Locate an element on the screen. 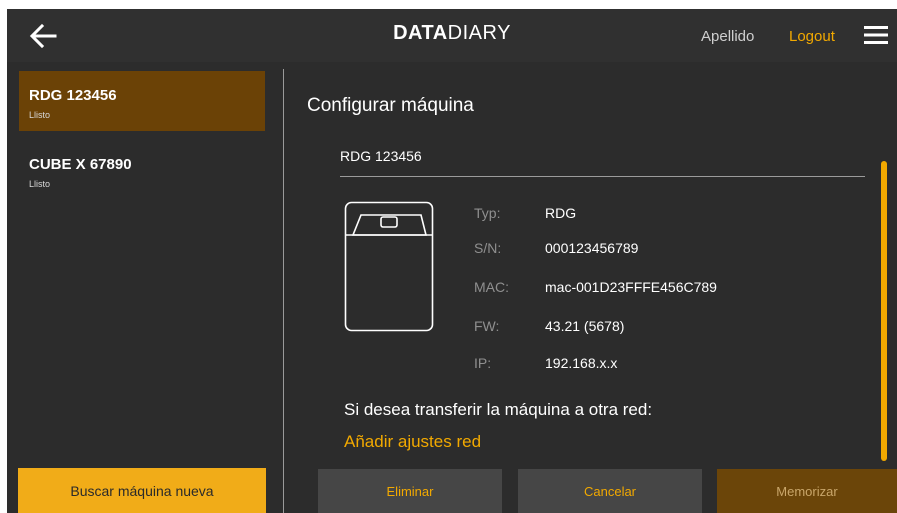 The width and height of the screenshot is (897, 513). menu-button is located at coordinates (876, 35).